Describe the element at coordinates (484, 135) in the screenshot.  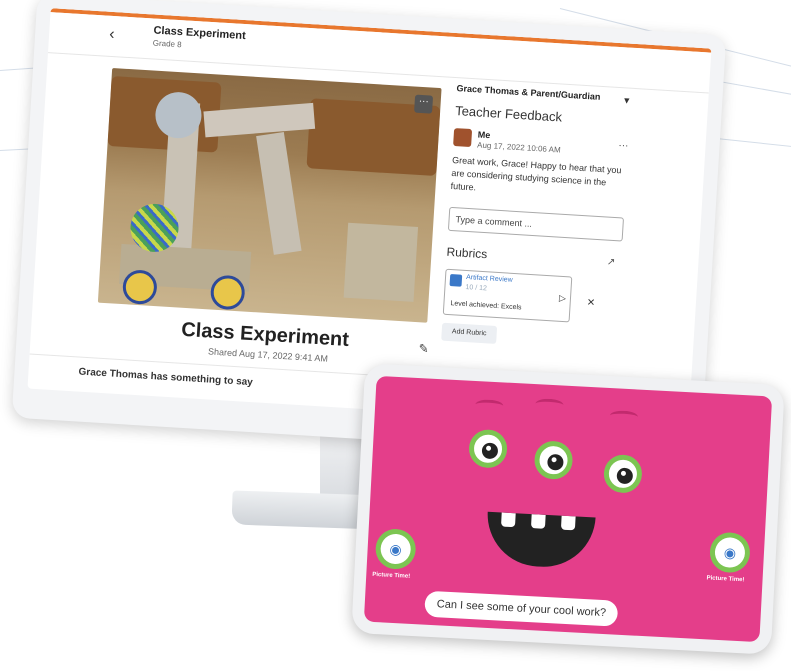
I see `comment-author: Me` at that location.